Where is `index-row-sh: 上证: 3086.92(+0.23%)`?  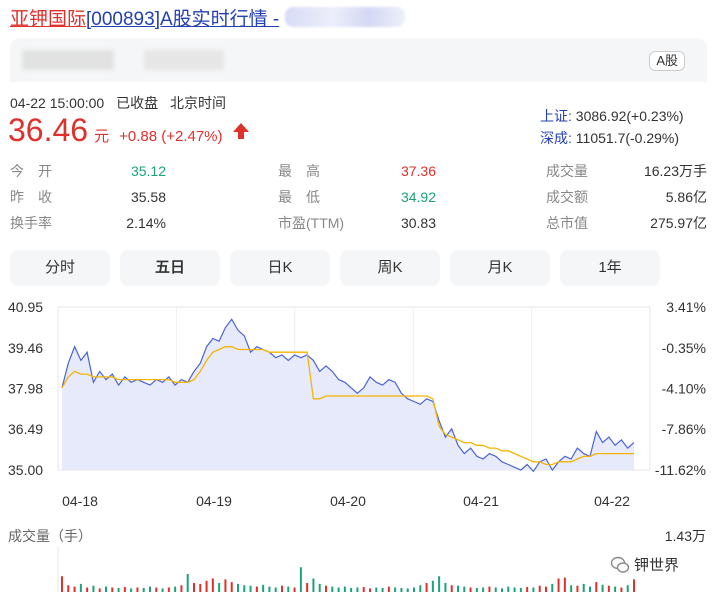 index-row-sh: 上证: 3086.92(+0.23%) is located at coordinates (612, 116).